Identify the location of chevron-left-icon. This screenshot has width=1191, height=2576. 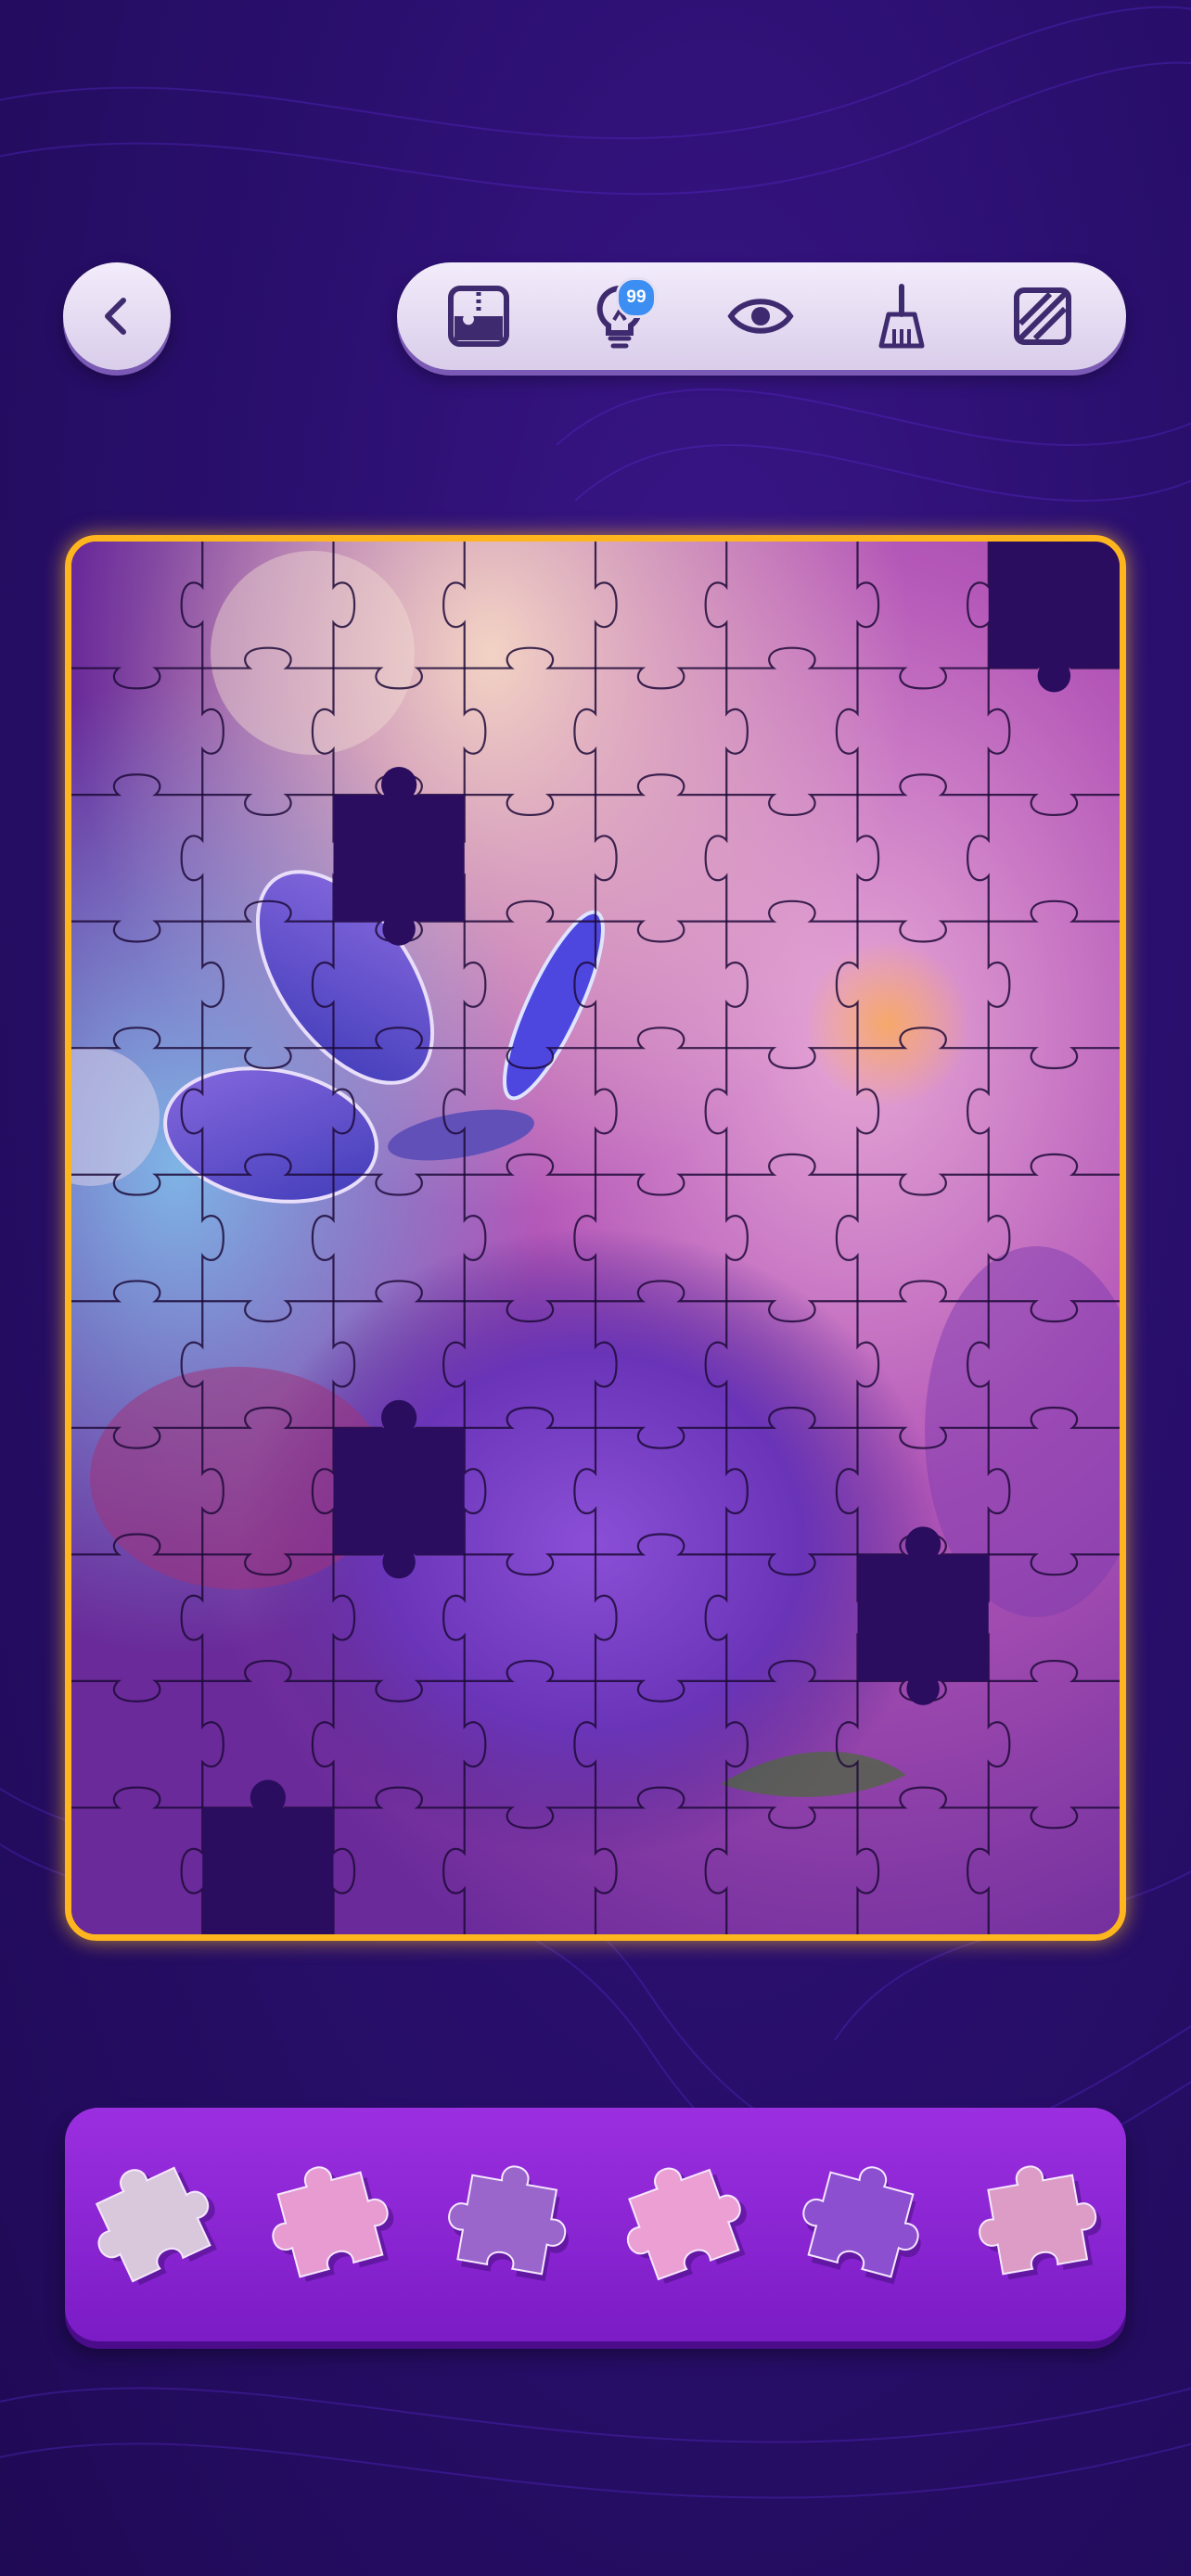
(115, 316).